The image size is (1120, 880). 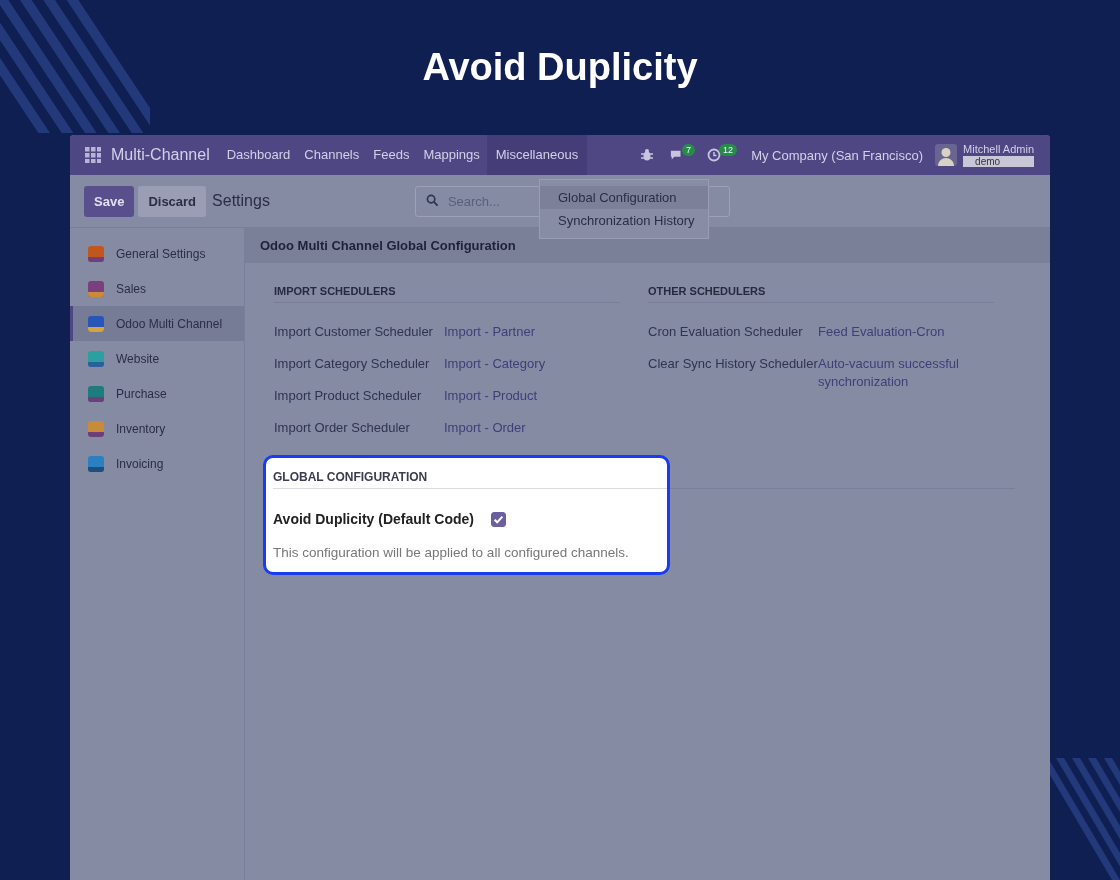 I want to click on checkbox, so click(x=498, y=519).